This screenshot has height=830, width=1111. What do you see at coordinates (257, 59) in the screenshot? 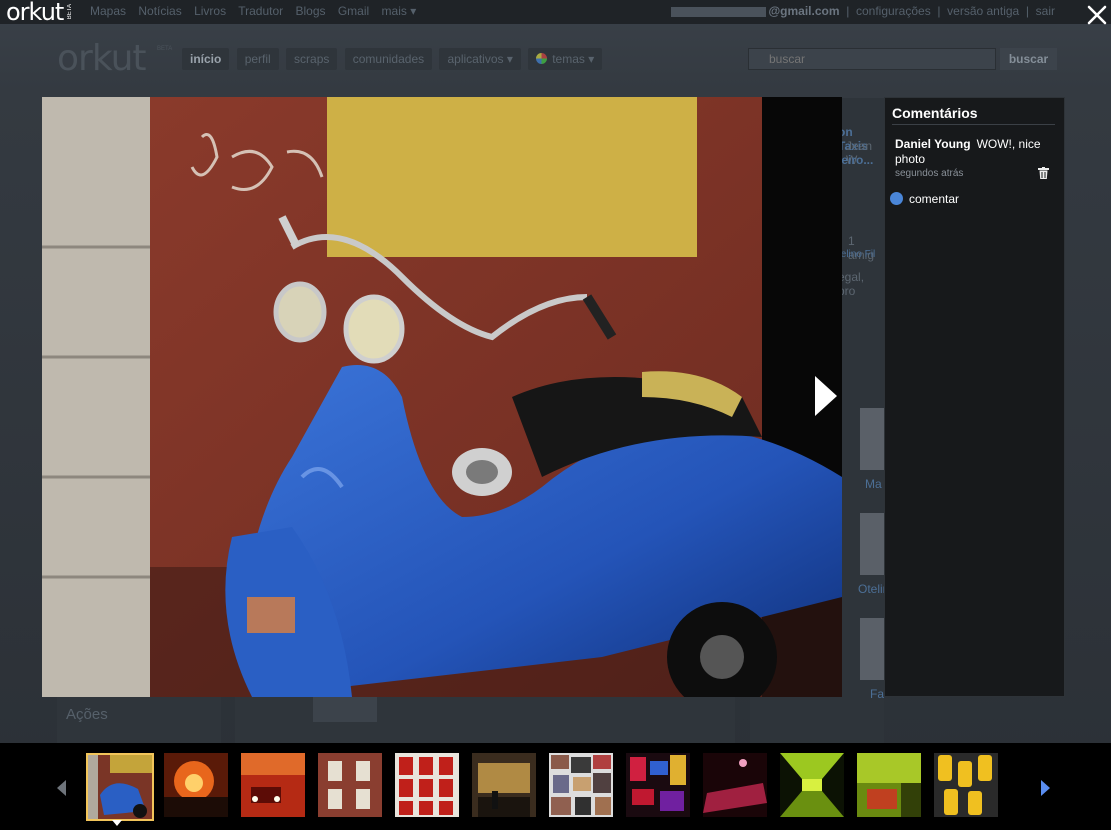
I see `tab-perfil: perfil` at bounding box center [257, 59].